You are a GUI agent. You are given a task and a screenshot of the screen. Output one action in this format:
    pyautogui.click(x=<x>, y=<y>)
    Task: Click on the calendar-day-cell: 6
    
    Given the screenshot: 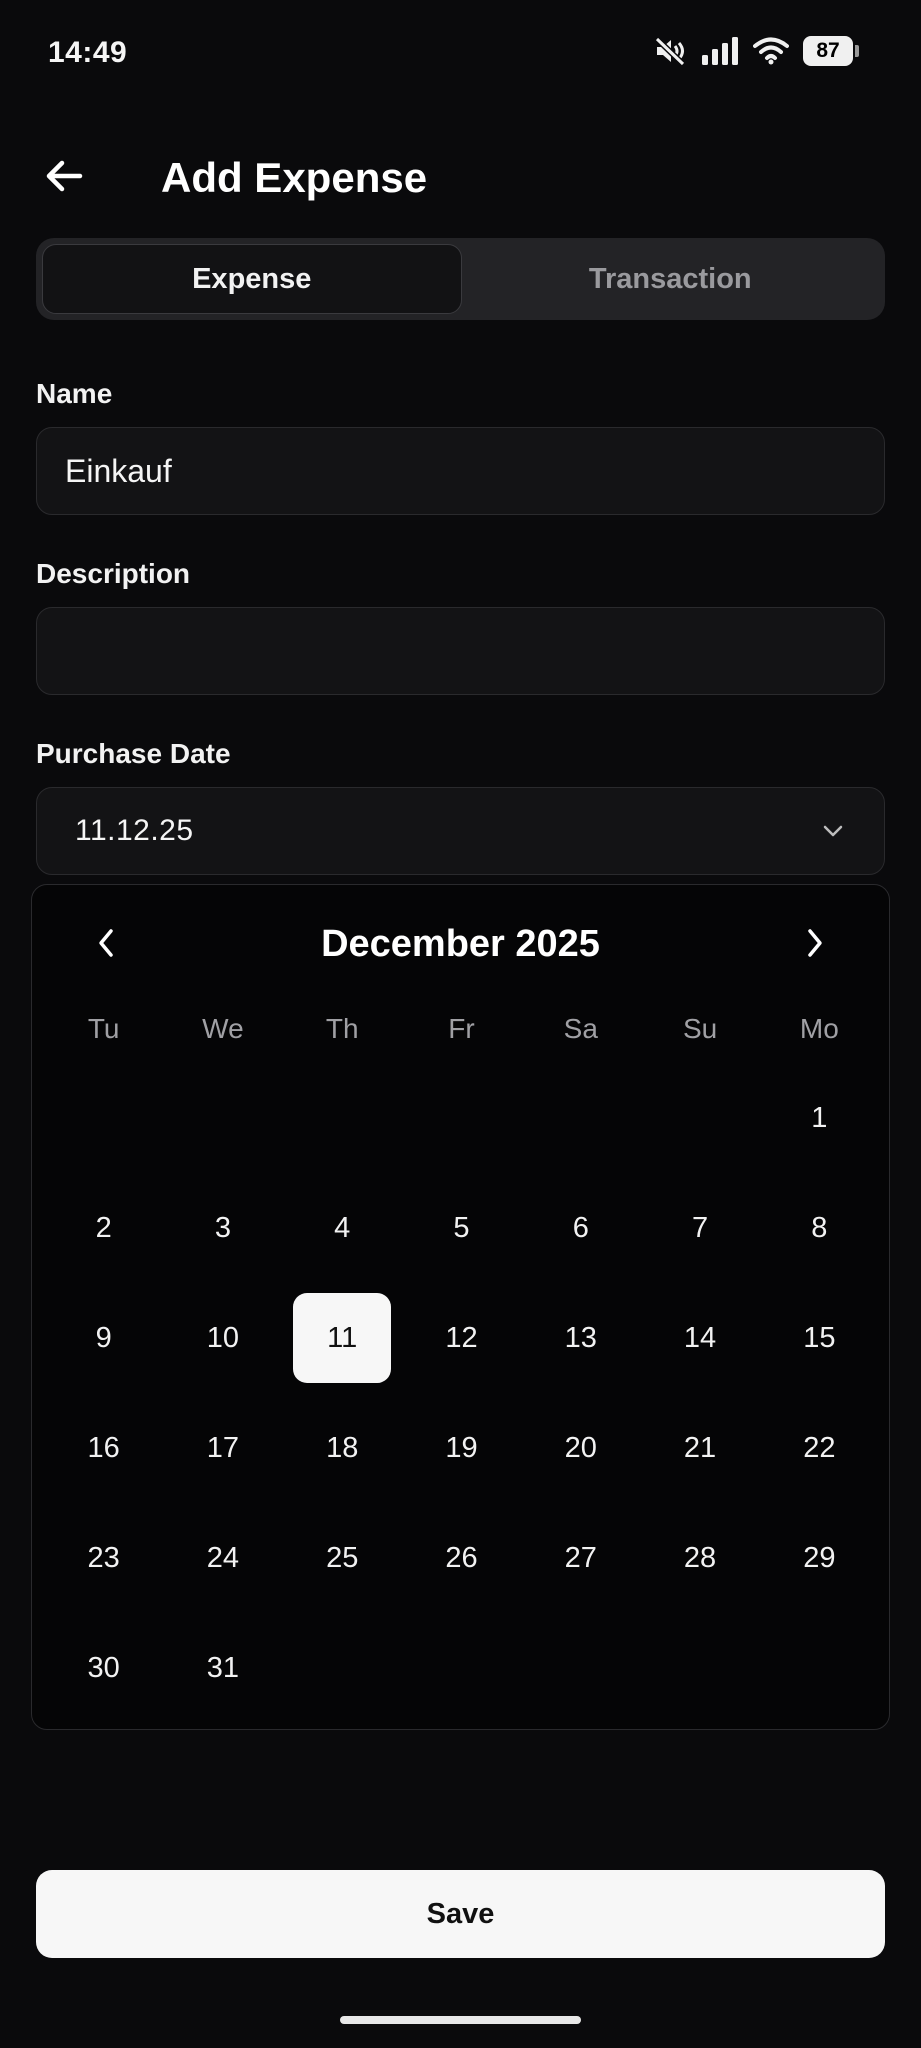 What is the action you would take?
    pyautogui.click(x=580, y=1228)
    